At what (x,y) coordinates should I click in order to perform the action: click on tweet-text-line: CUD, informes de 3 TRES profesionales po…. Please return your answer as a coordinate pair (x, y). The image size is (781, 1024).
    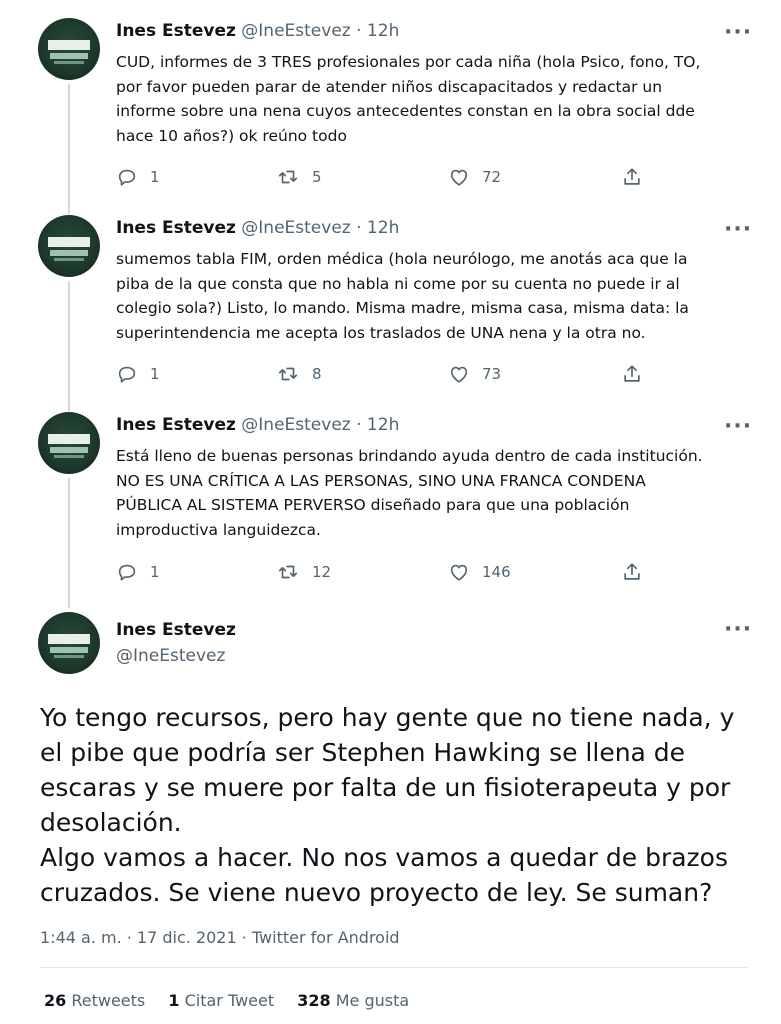
    Looking at the image, I should click on (408, 62).